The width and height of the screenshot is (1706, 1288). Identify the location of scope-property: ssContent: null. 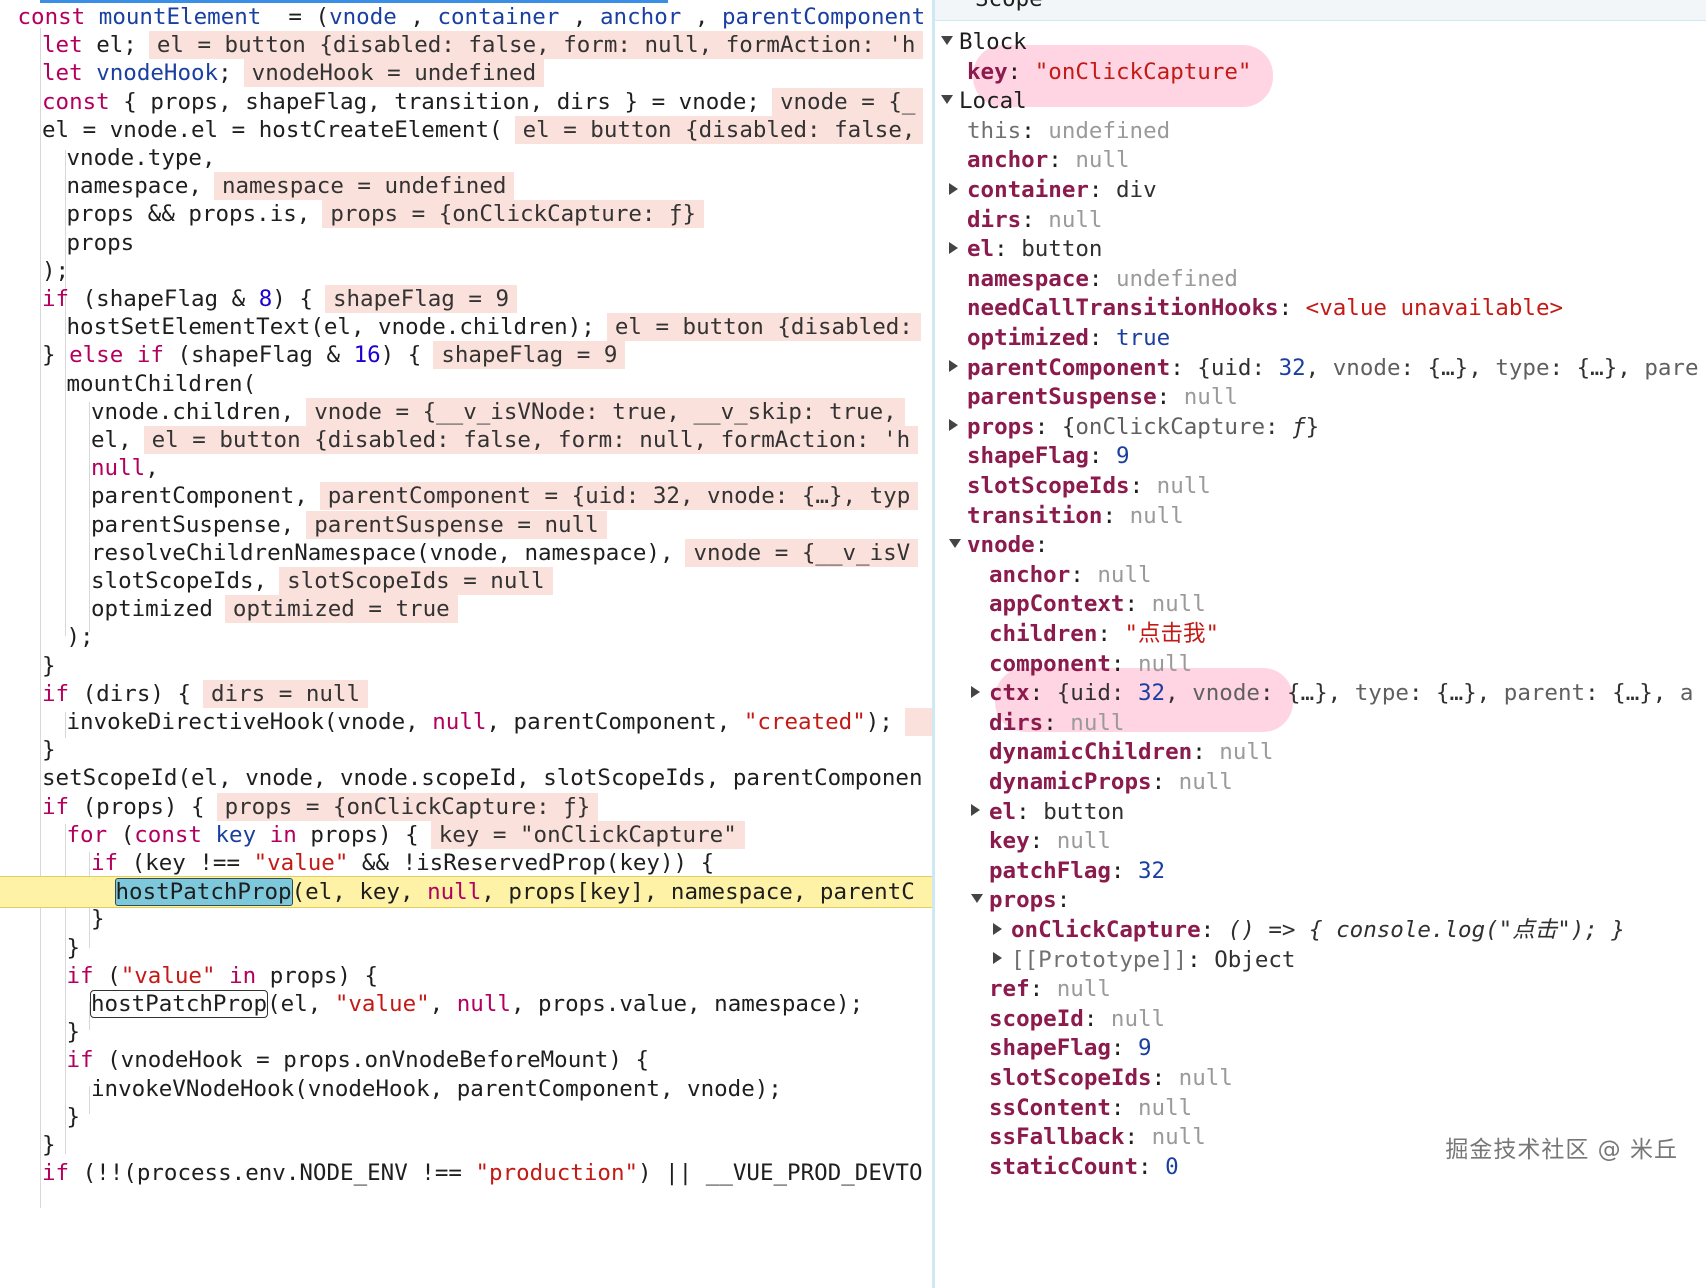
(1320, 1108).